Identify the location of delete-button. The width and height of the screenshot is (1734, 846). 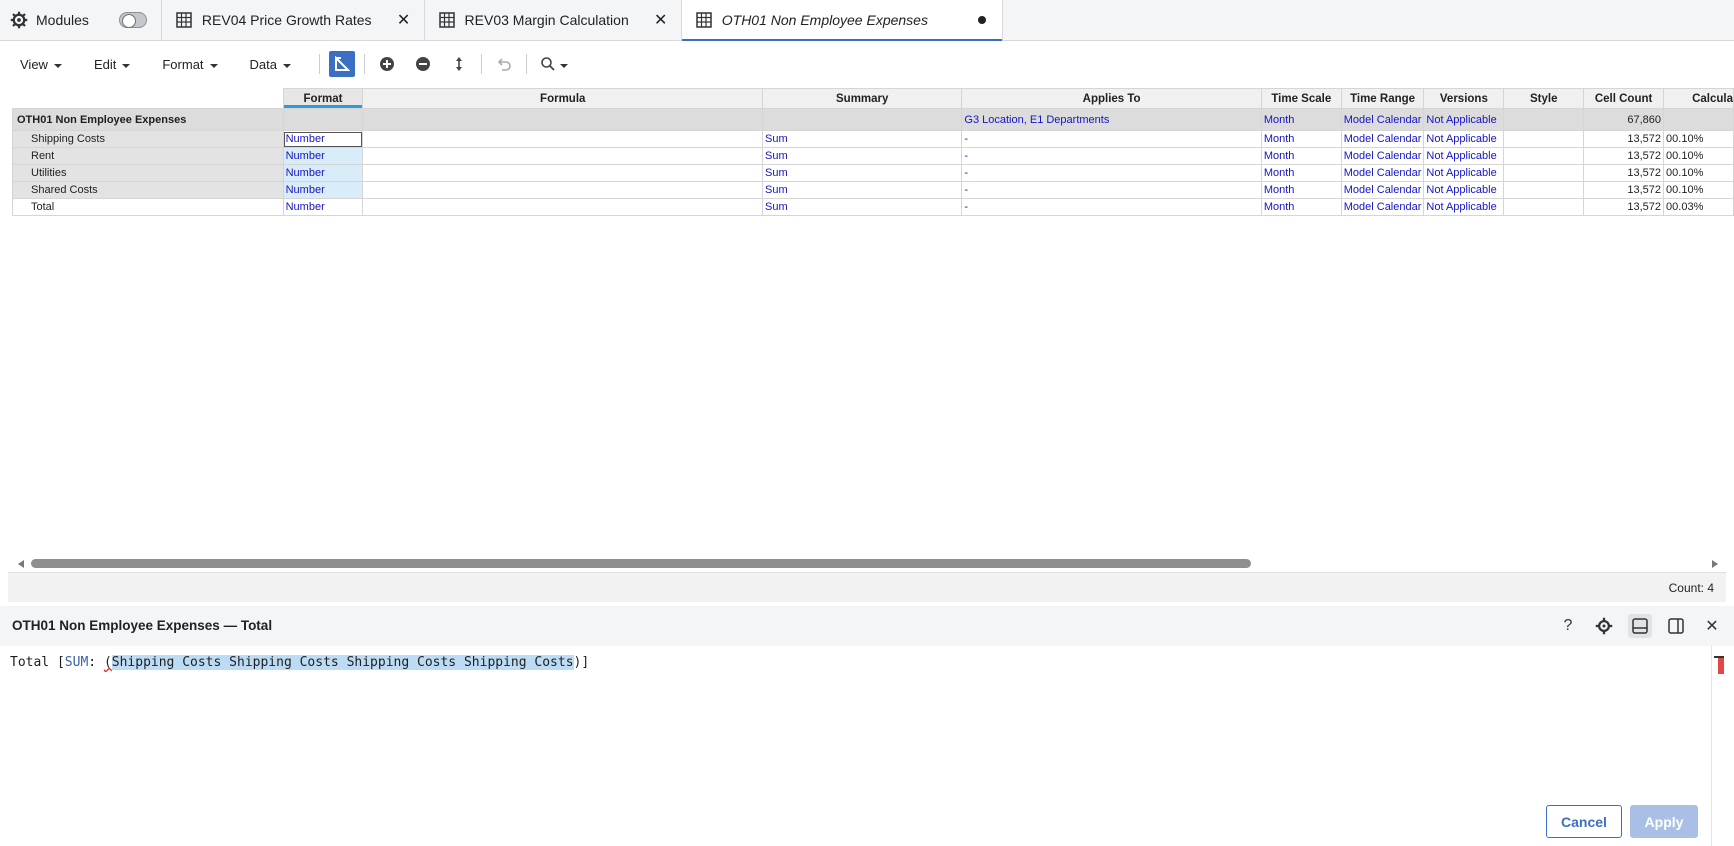
(423, 64).